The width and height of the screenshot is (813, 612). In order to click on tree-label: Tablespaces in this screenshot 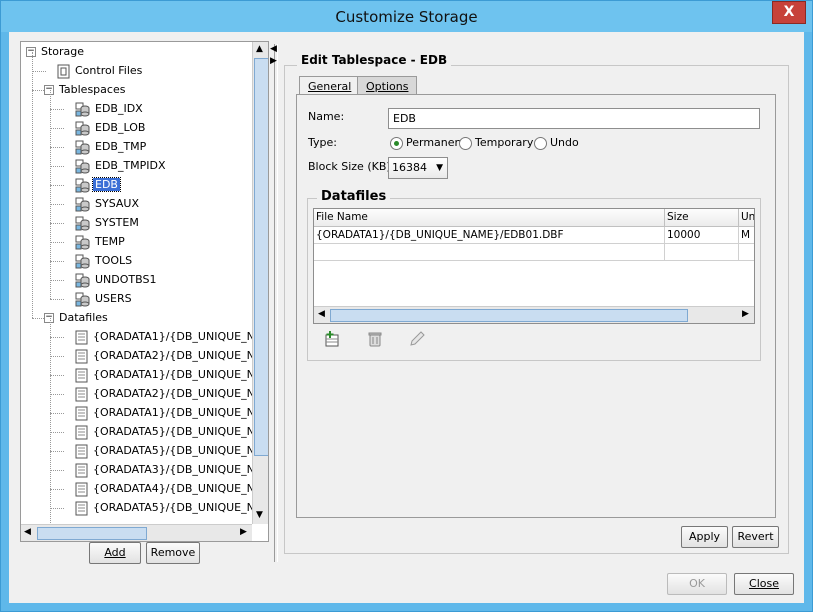, I will do `click(92, 89)`.